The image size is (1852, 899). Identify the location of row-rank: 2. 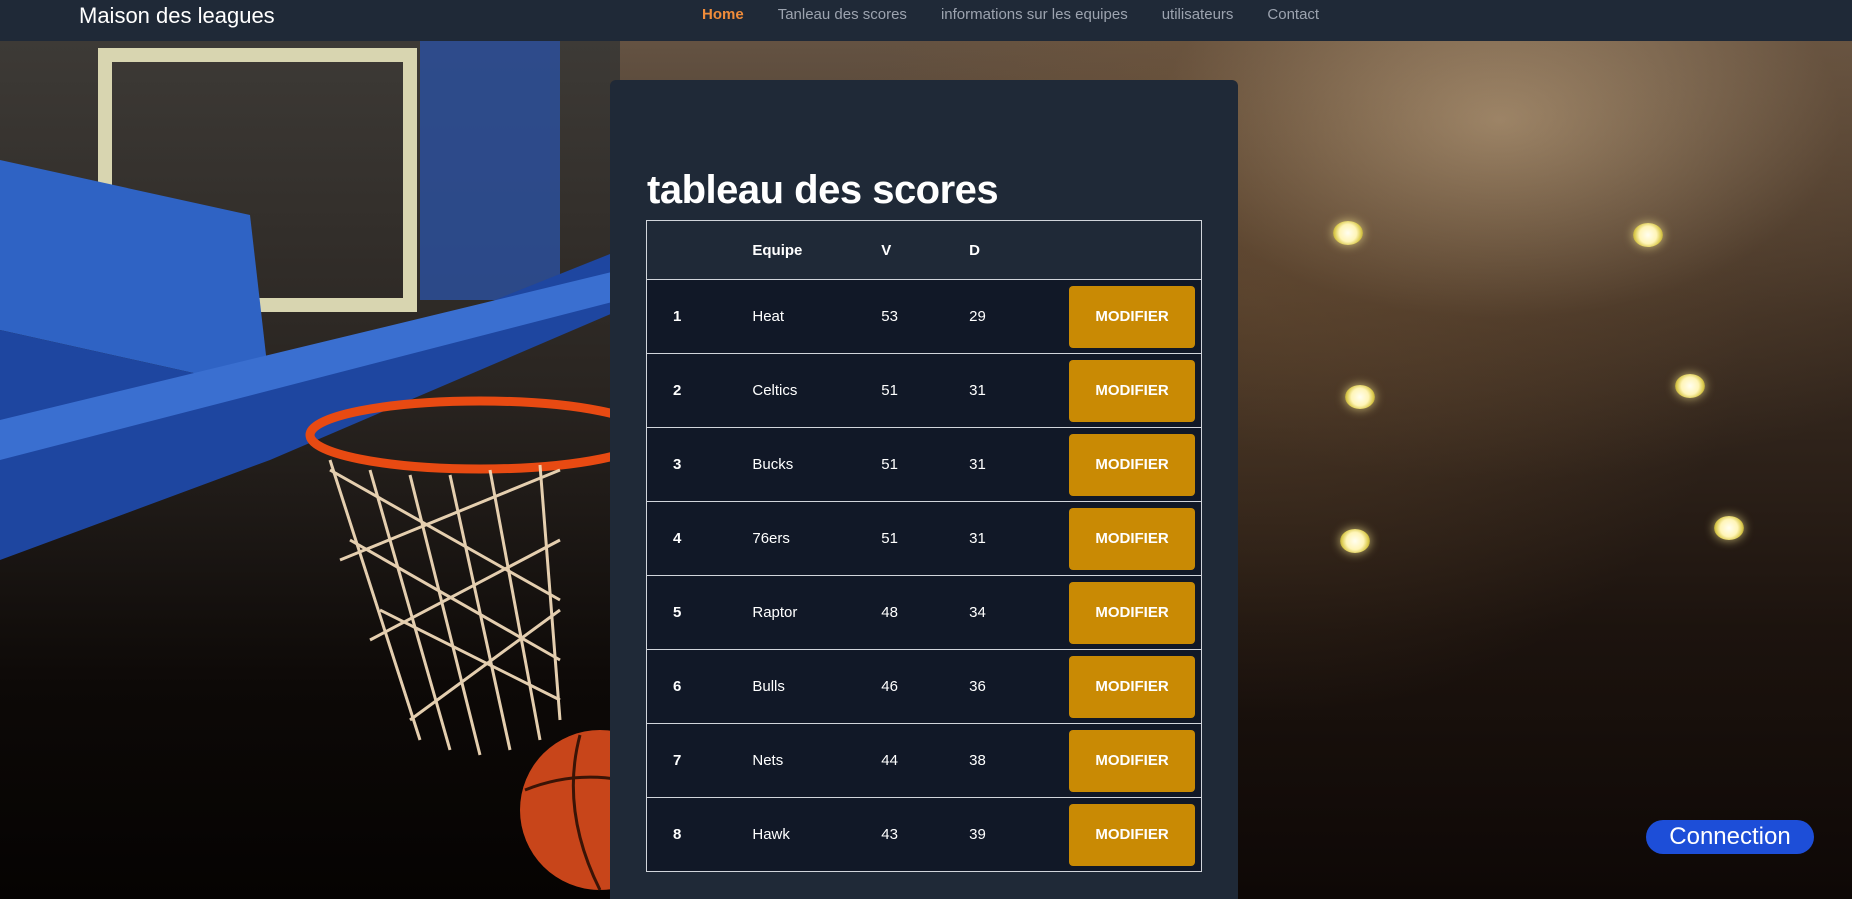
(699, 390).